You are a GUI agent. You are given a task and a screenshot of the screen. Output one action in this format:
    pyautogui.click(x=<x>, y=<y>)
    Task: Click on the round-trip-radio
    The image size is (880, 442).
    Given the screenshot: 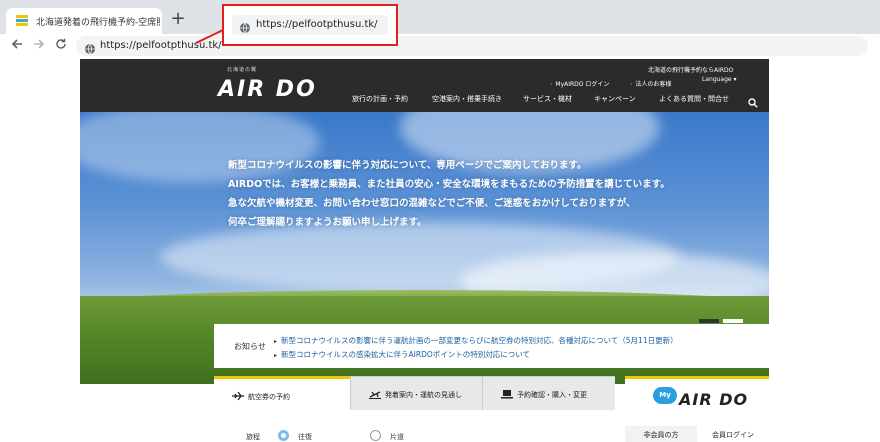 What is the action you would take?
    pyautogui.click(x=283, y=435)
    